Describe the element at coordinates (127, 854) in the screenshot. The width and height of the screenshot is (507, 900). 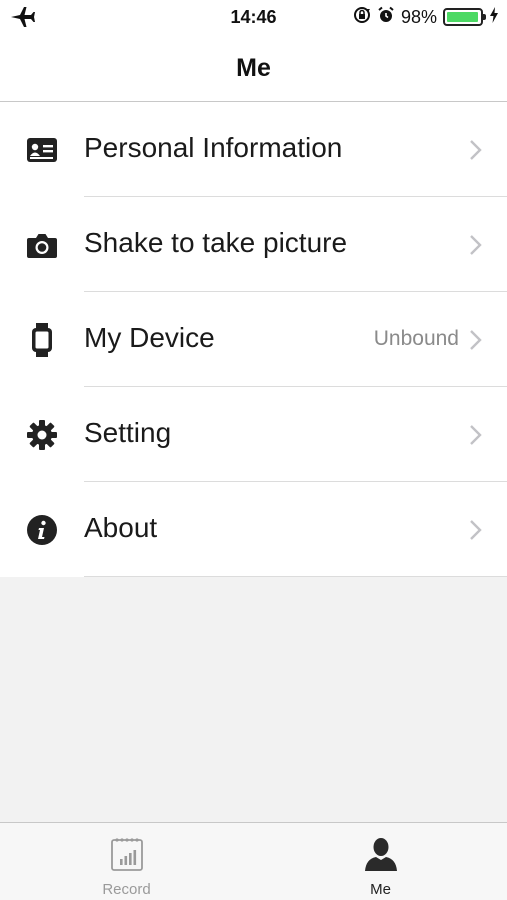
I see `record-calendar-icon` at that location.